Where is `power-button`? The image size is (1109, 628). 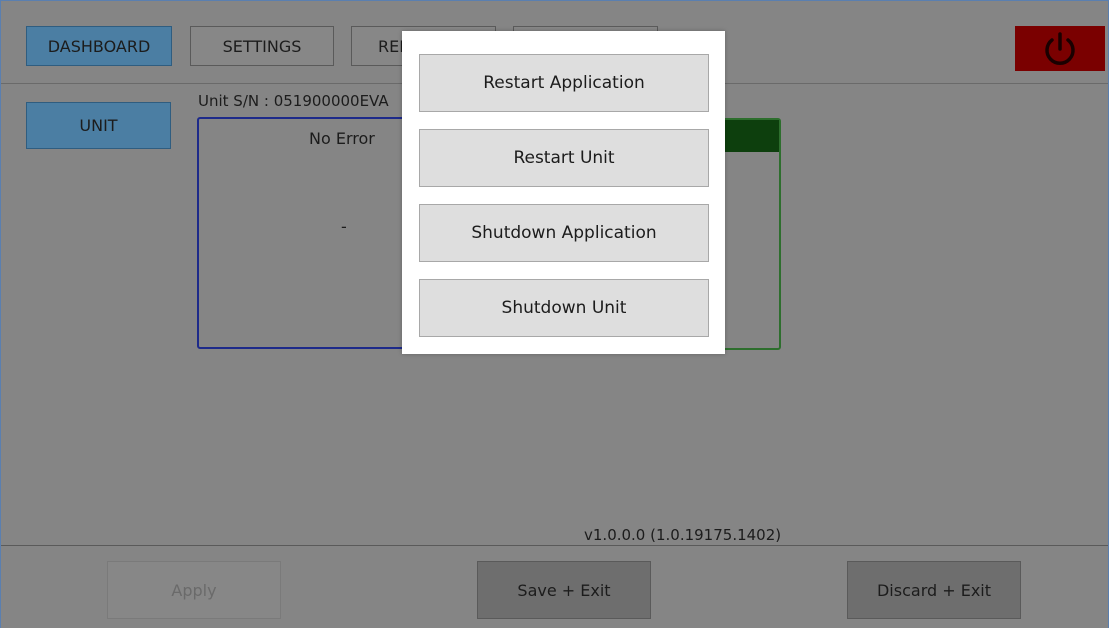
power-button is located at coordinates (1060, 48).